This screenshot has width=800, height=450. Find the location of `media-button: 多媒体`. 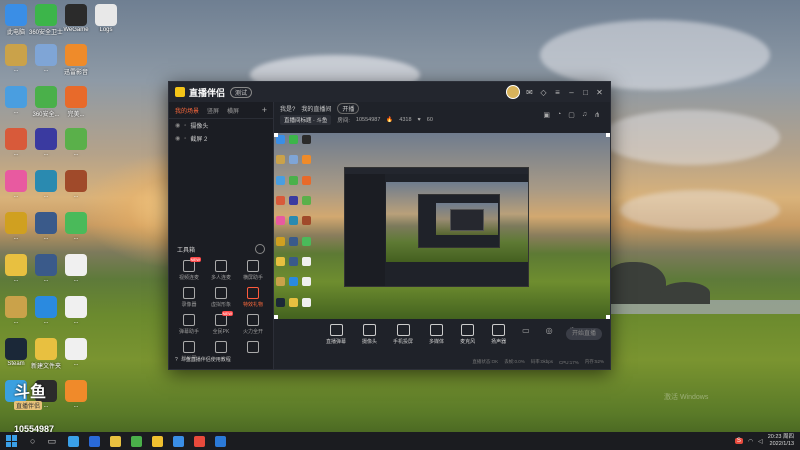

media-button: 多媒体 is located at coordinates (436, 334).